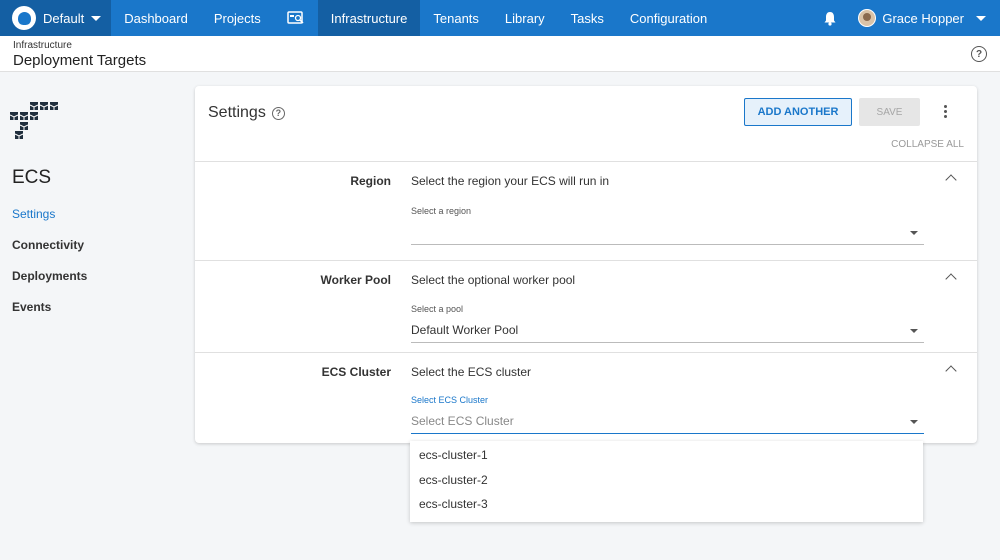 This screenshot has height=560, width=1000. Describe the element at coordinates (42, 45) in the screenshot. I see `breadcrumb: Infrastructure` at that location.